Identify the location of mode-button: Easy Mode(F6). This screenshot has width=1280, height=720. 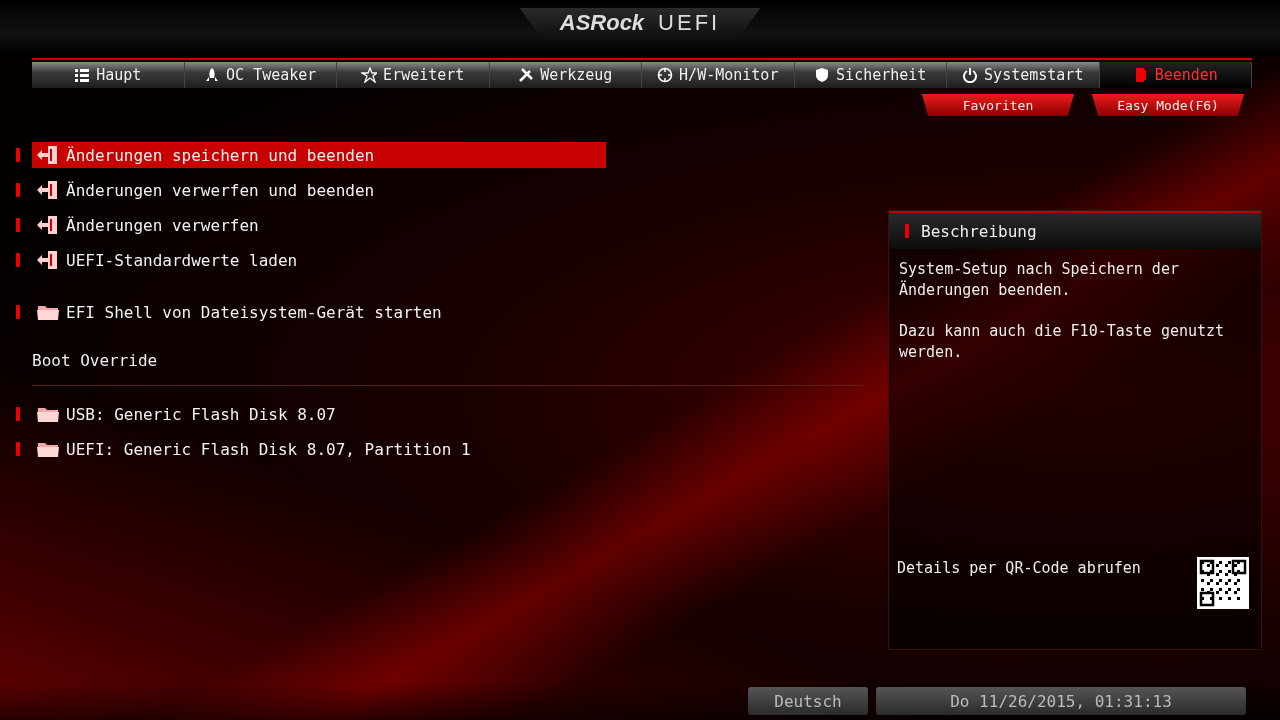
(1168, 105).